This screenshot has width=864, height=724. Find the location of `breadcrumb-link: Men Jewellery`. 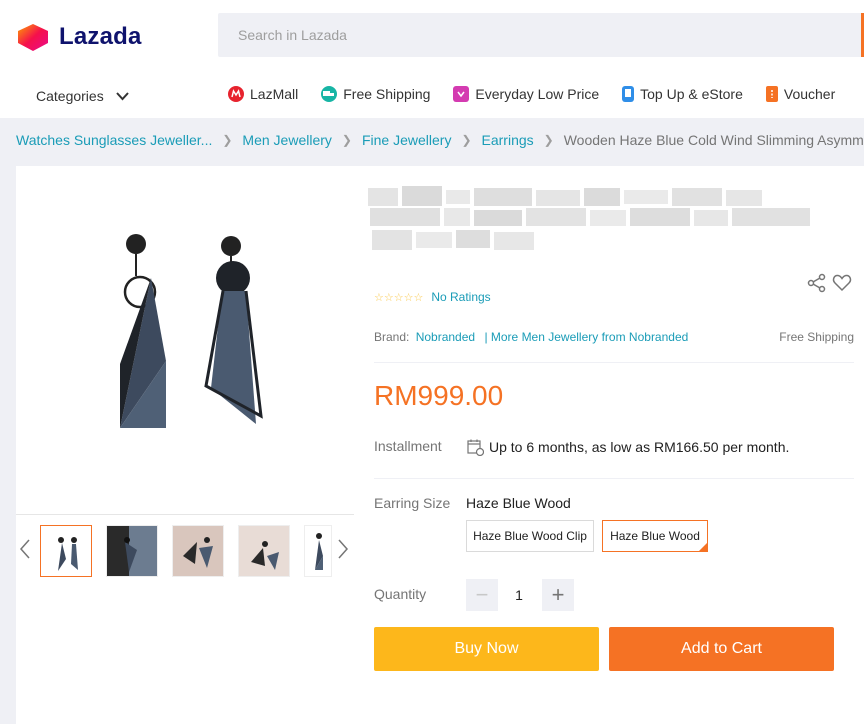

breadcrumb-link: Men Jewellery is located at coordinates (286, 140).